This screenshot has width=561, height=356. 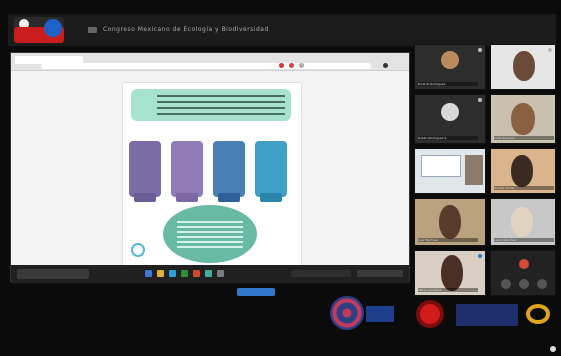 What do you see at coordinates (524, 138) in the screenshot?
I see `participant-name: Sofía Ramírez` at bounding box center [524, 138].